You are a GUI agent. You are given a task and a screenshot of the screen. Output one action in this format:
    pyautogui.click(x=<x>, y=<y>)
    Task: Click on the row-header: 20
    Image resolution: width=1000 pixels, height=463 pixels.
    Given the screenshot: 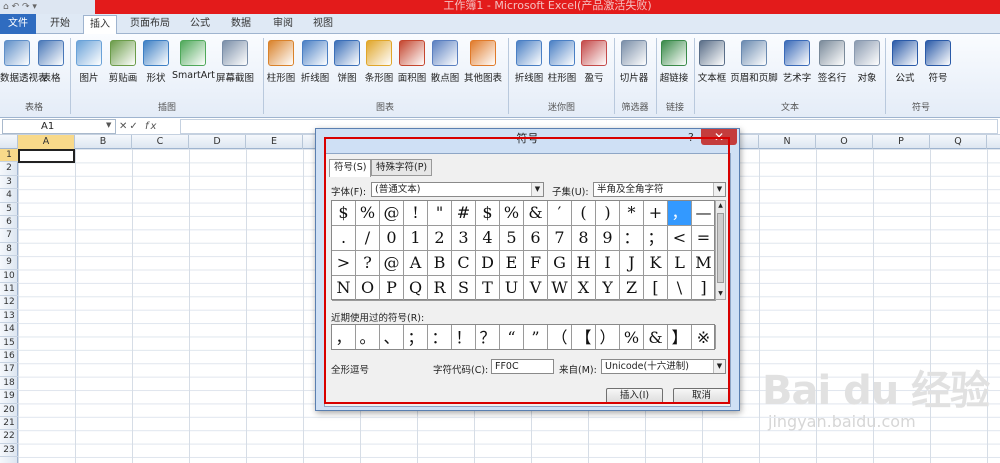 What is the action you would take?
    pyautogui.click(x=9, y=410)
    